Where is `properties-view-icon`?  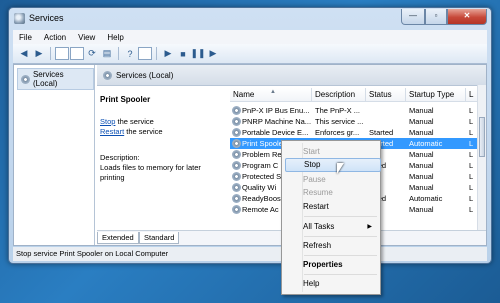 properties-view-icon is located at coordinates (145, 53).